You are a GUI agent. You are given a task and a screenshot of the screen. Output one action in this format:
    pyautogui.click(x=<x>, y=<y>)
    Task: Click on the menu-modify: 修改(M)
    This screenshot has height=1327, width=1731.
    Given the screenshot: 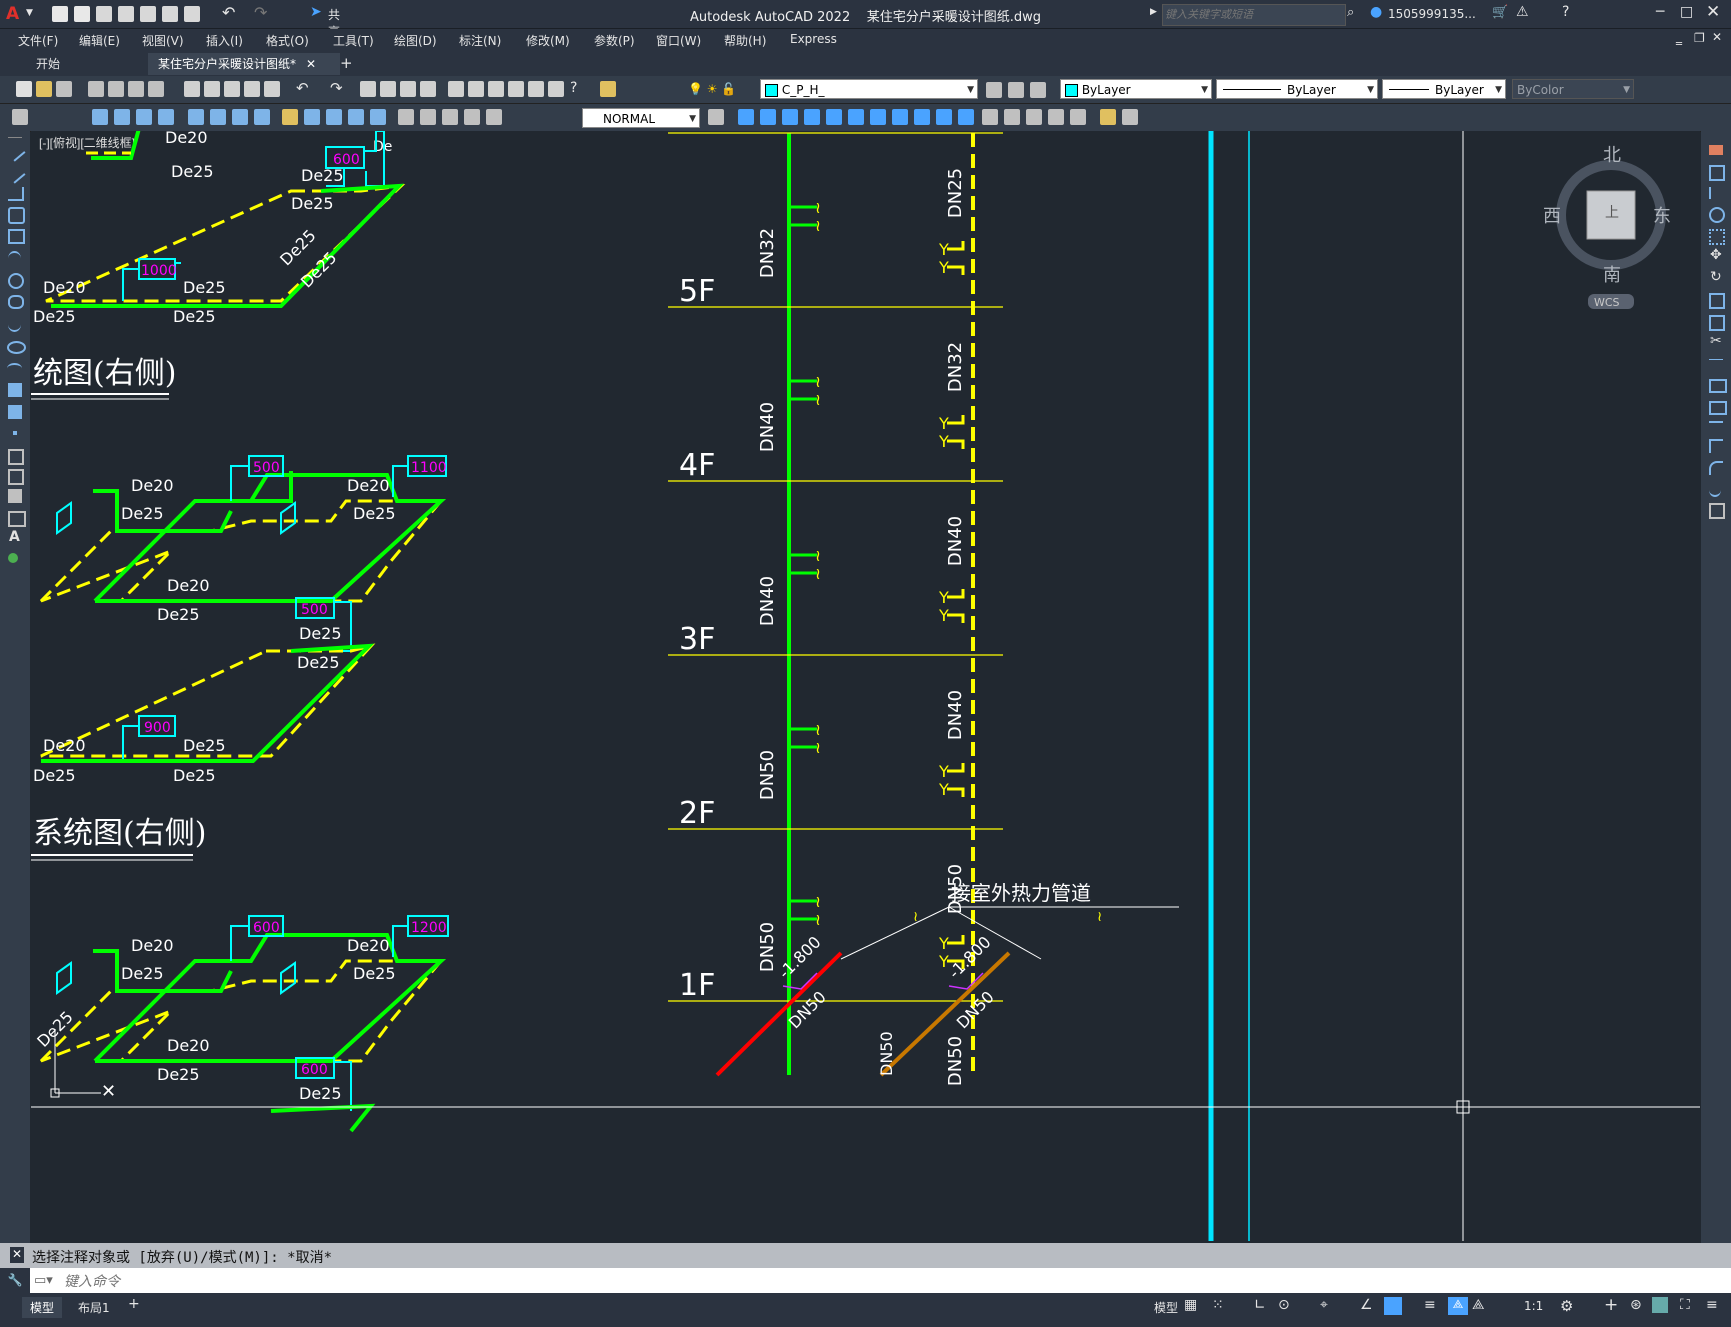 What is the action you would take?
    pyautogui.click(x=548, y=40)
    